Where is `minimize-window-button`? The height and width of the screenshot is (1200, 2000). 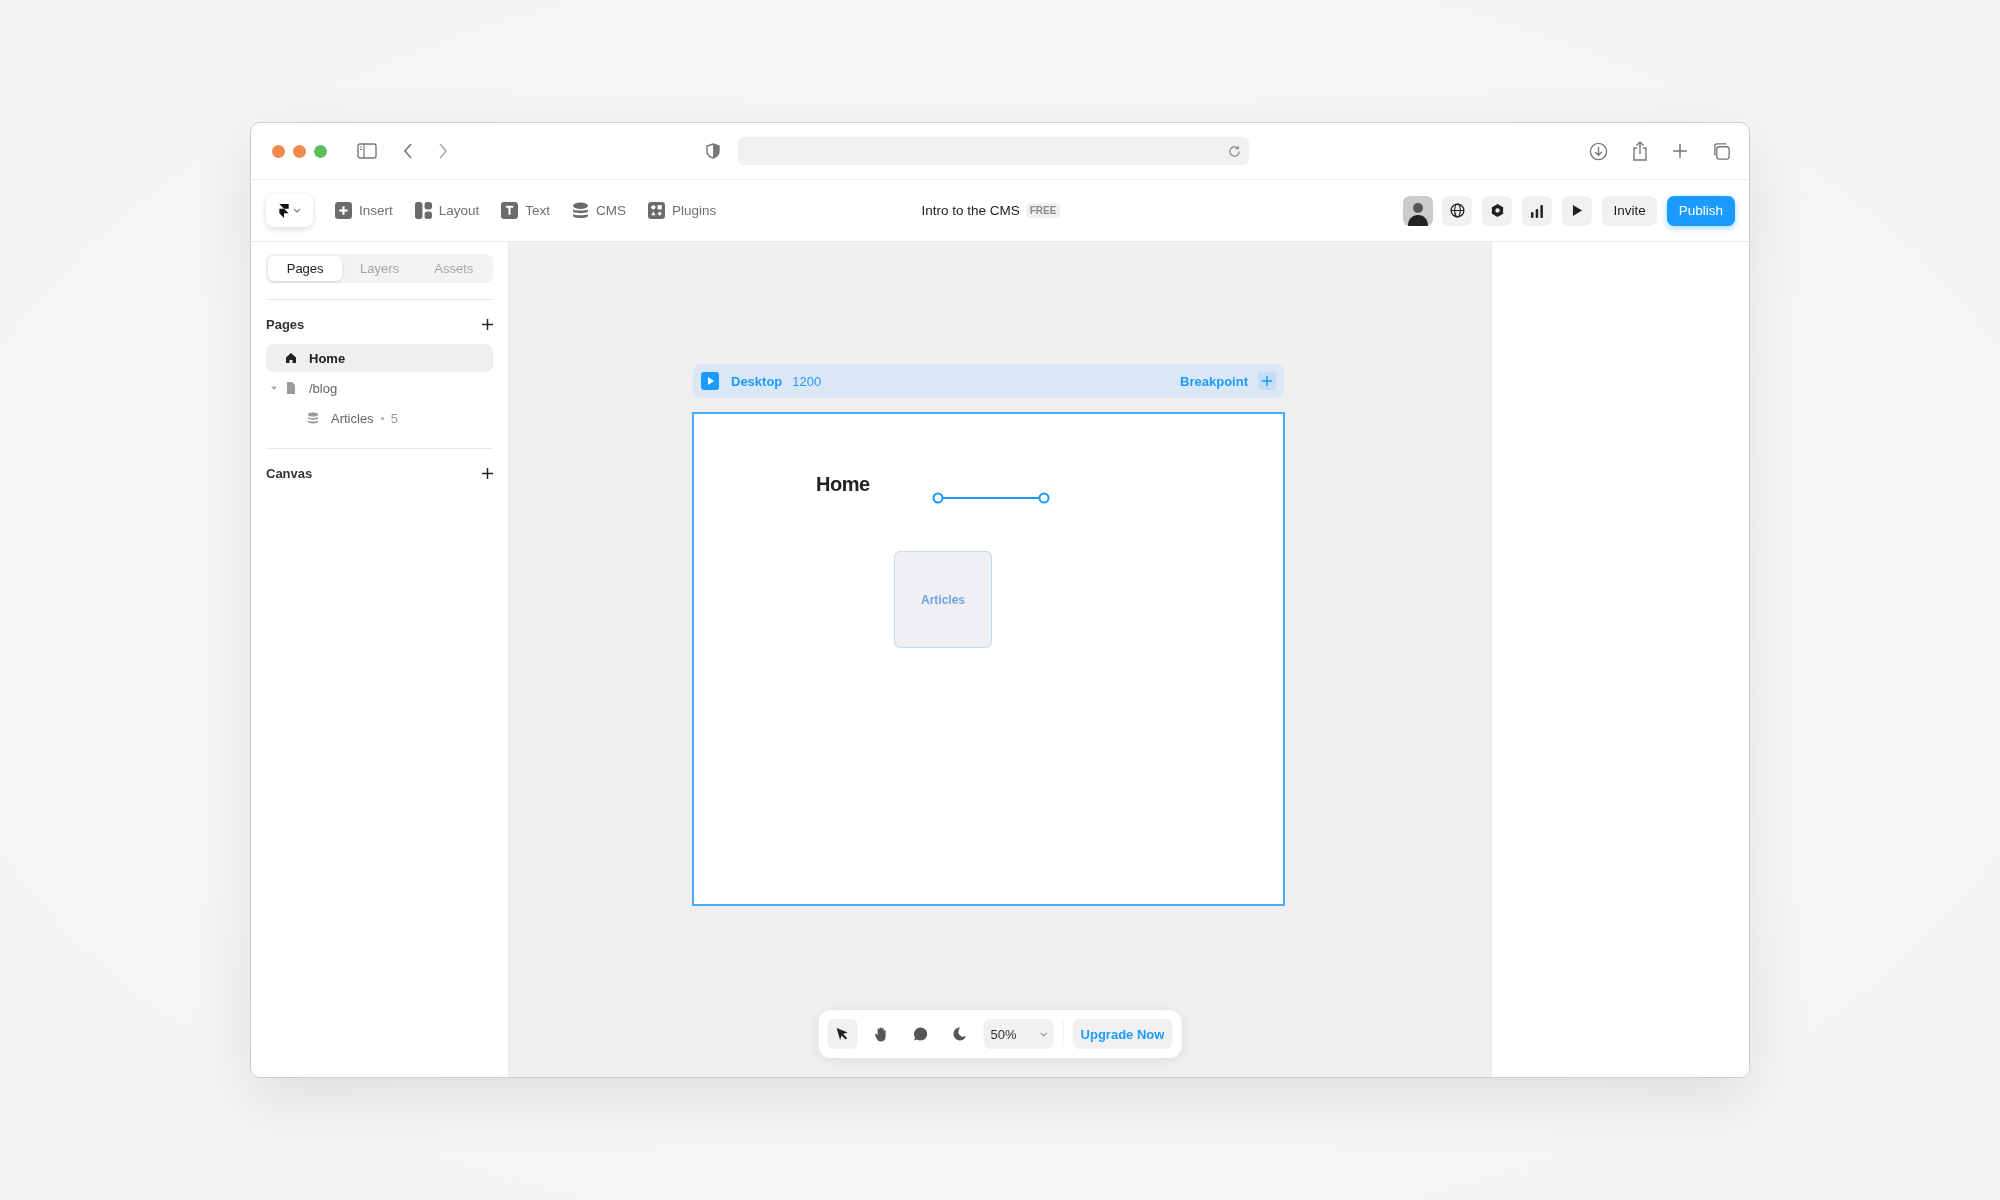 minimize-window-button is located at coordinates (299, 151).